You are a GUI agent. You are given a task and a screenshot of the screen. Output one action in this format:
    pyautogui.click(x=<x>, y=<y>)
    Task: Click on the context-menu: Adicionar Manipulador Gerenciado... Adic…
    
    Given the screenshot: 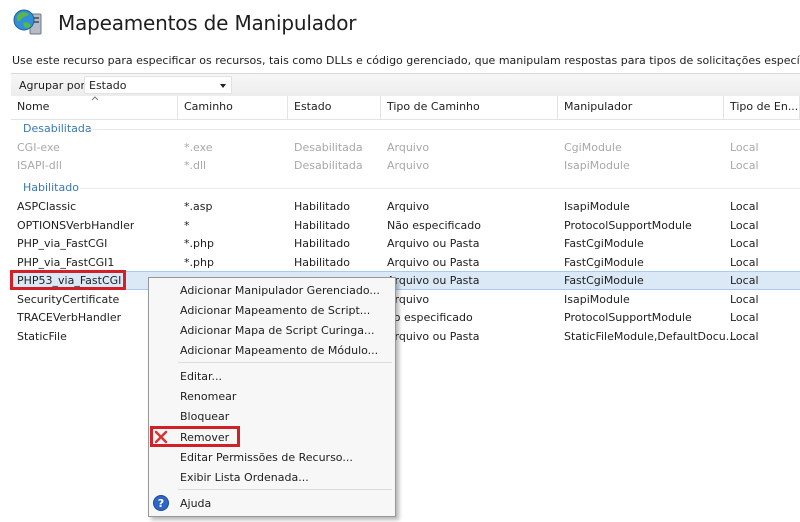 What is the action you would take?
    pyautogui.click(x=272, y=397)
    